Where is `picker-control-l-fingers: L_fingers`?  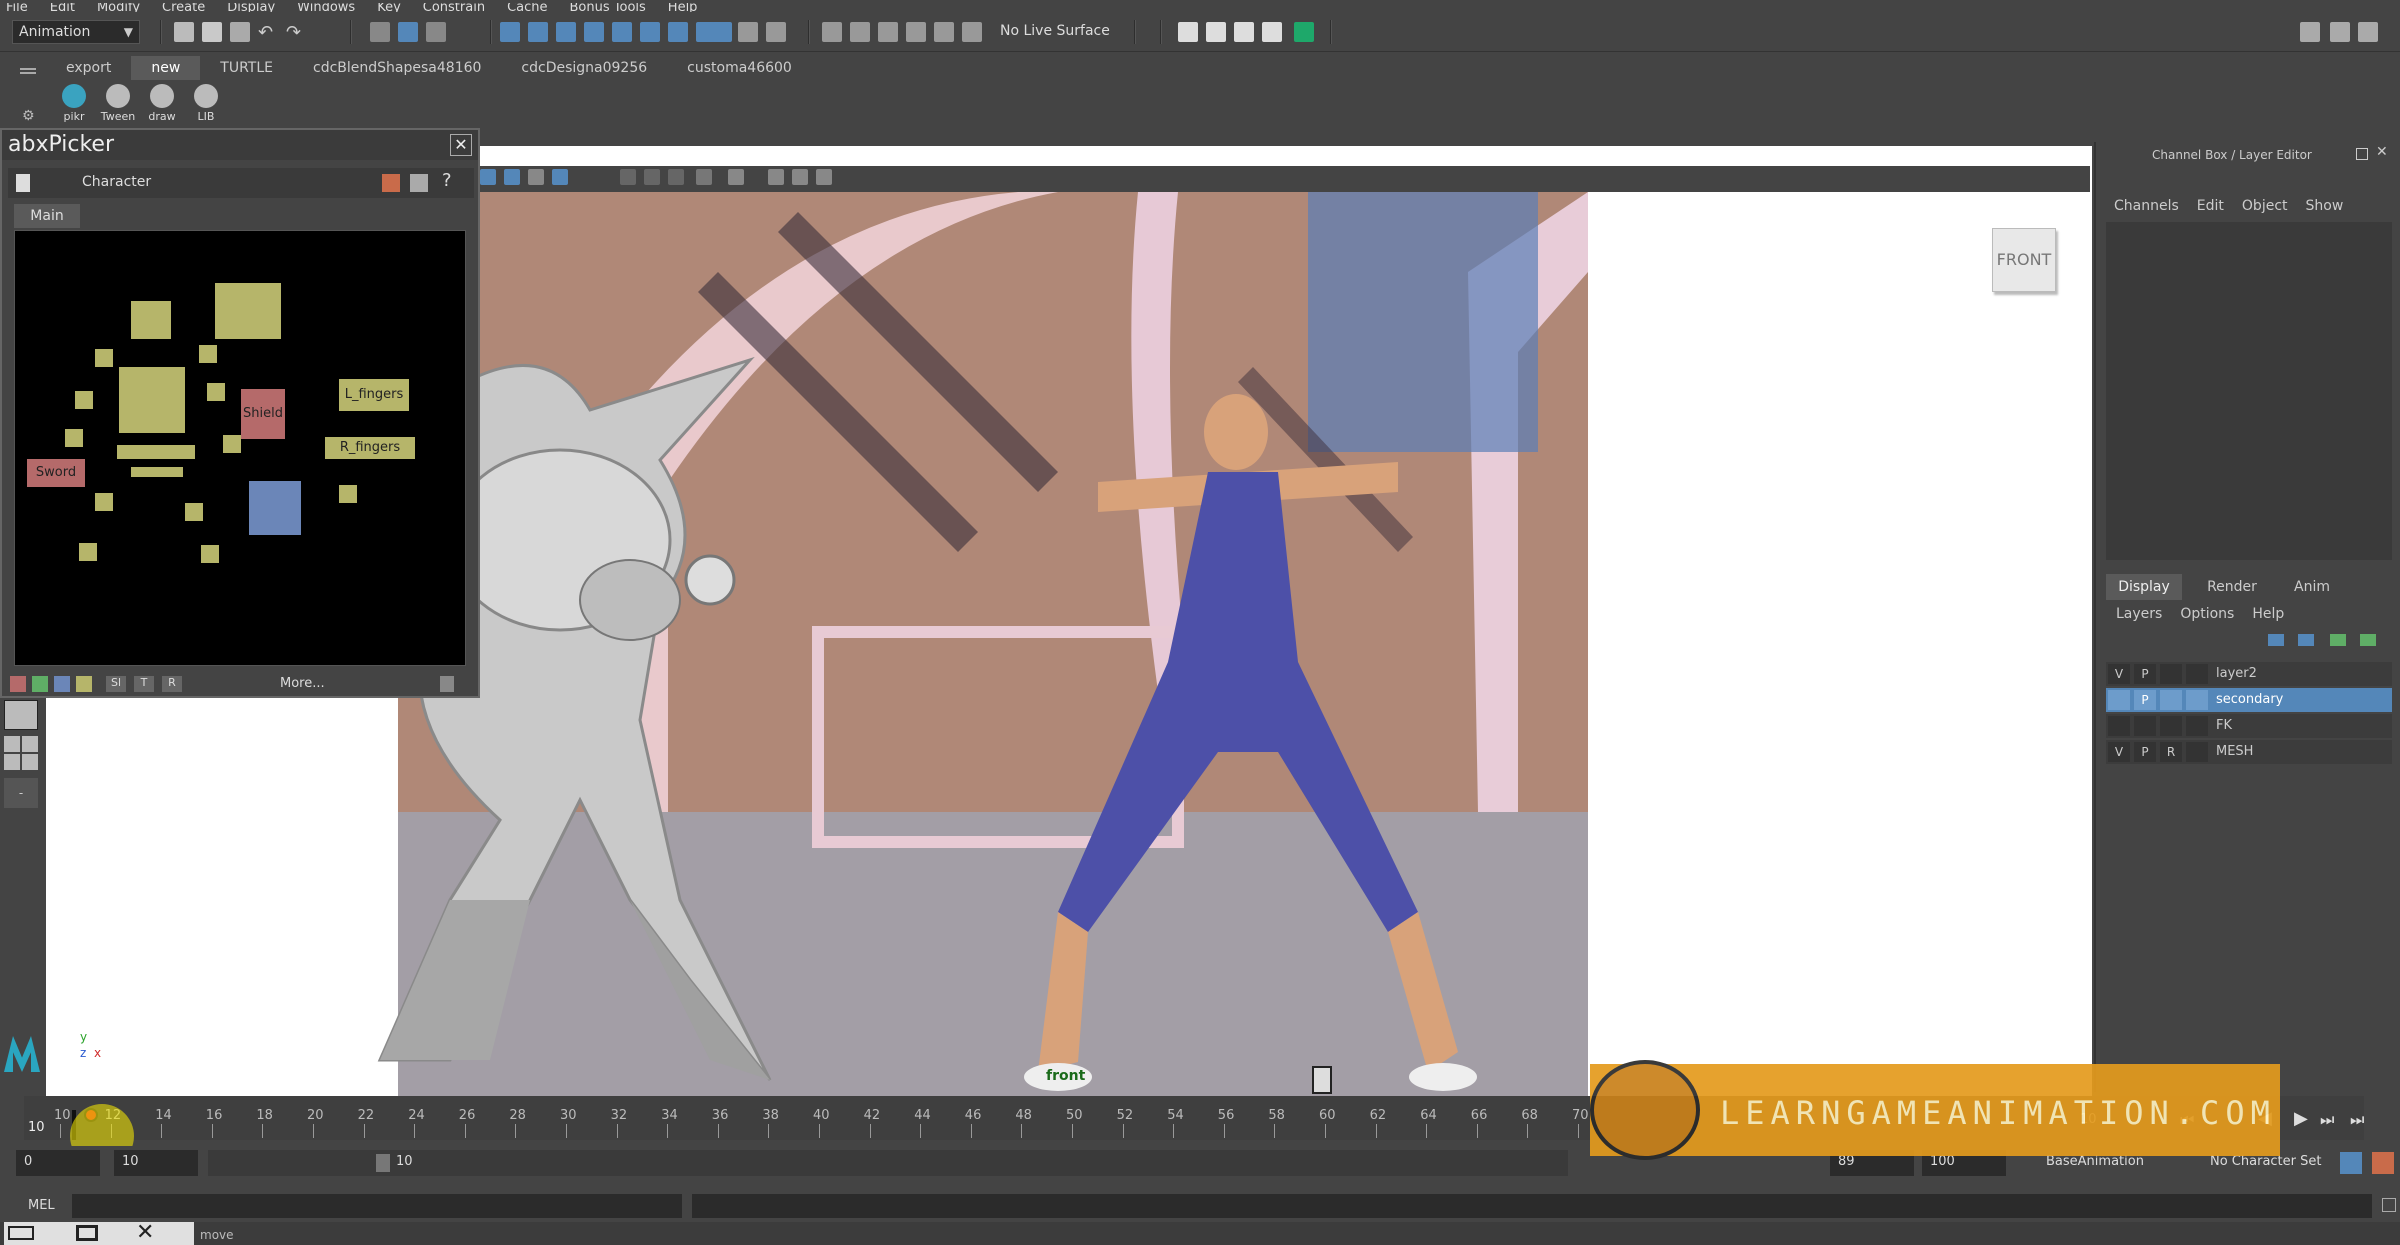 picker-control-l-fingers: L_fingers is located at coordinates (374, 395).